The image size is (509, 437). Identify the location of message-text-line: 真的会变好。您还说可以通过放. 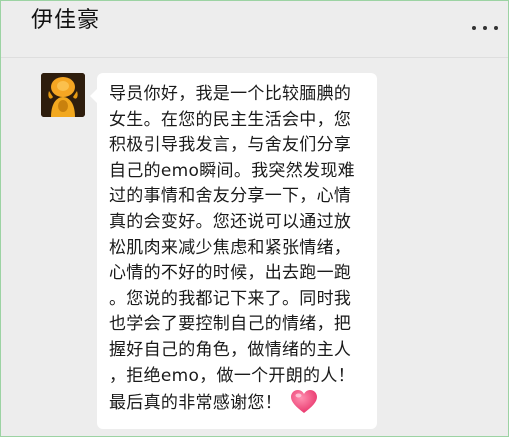
(230, 221).